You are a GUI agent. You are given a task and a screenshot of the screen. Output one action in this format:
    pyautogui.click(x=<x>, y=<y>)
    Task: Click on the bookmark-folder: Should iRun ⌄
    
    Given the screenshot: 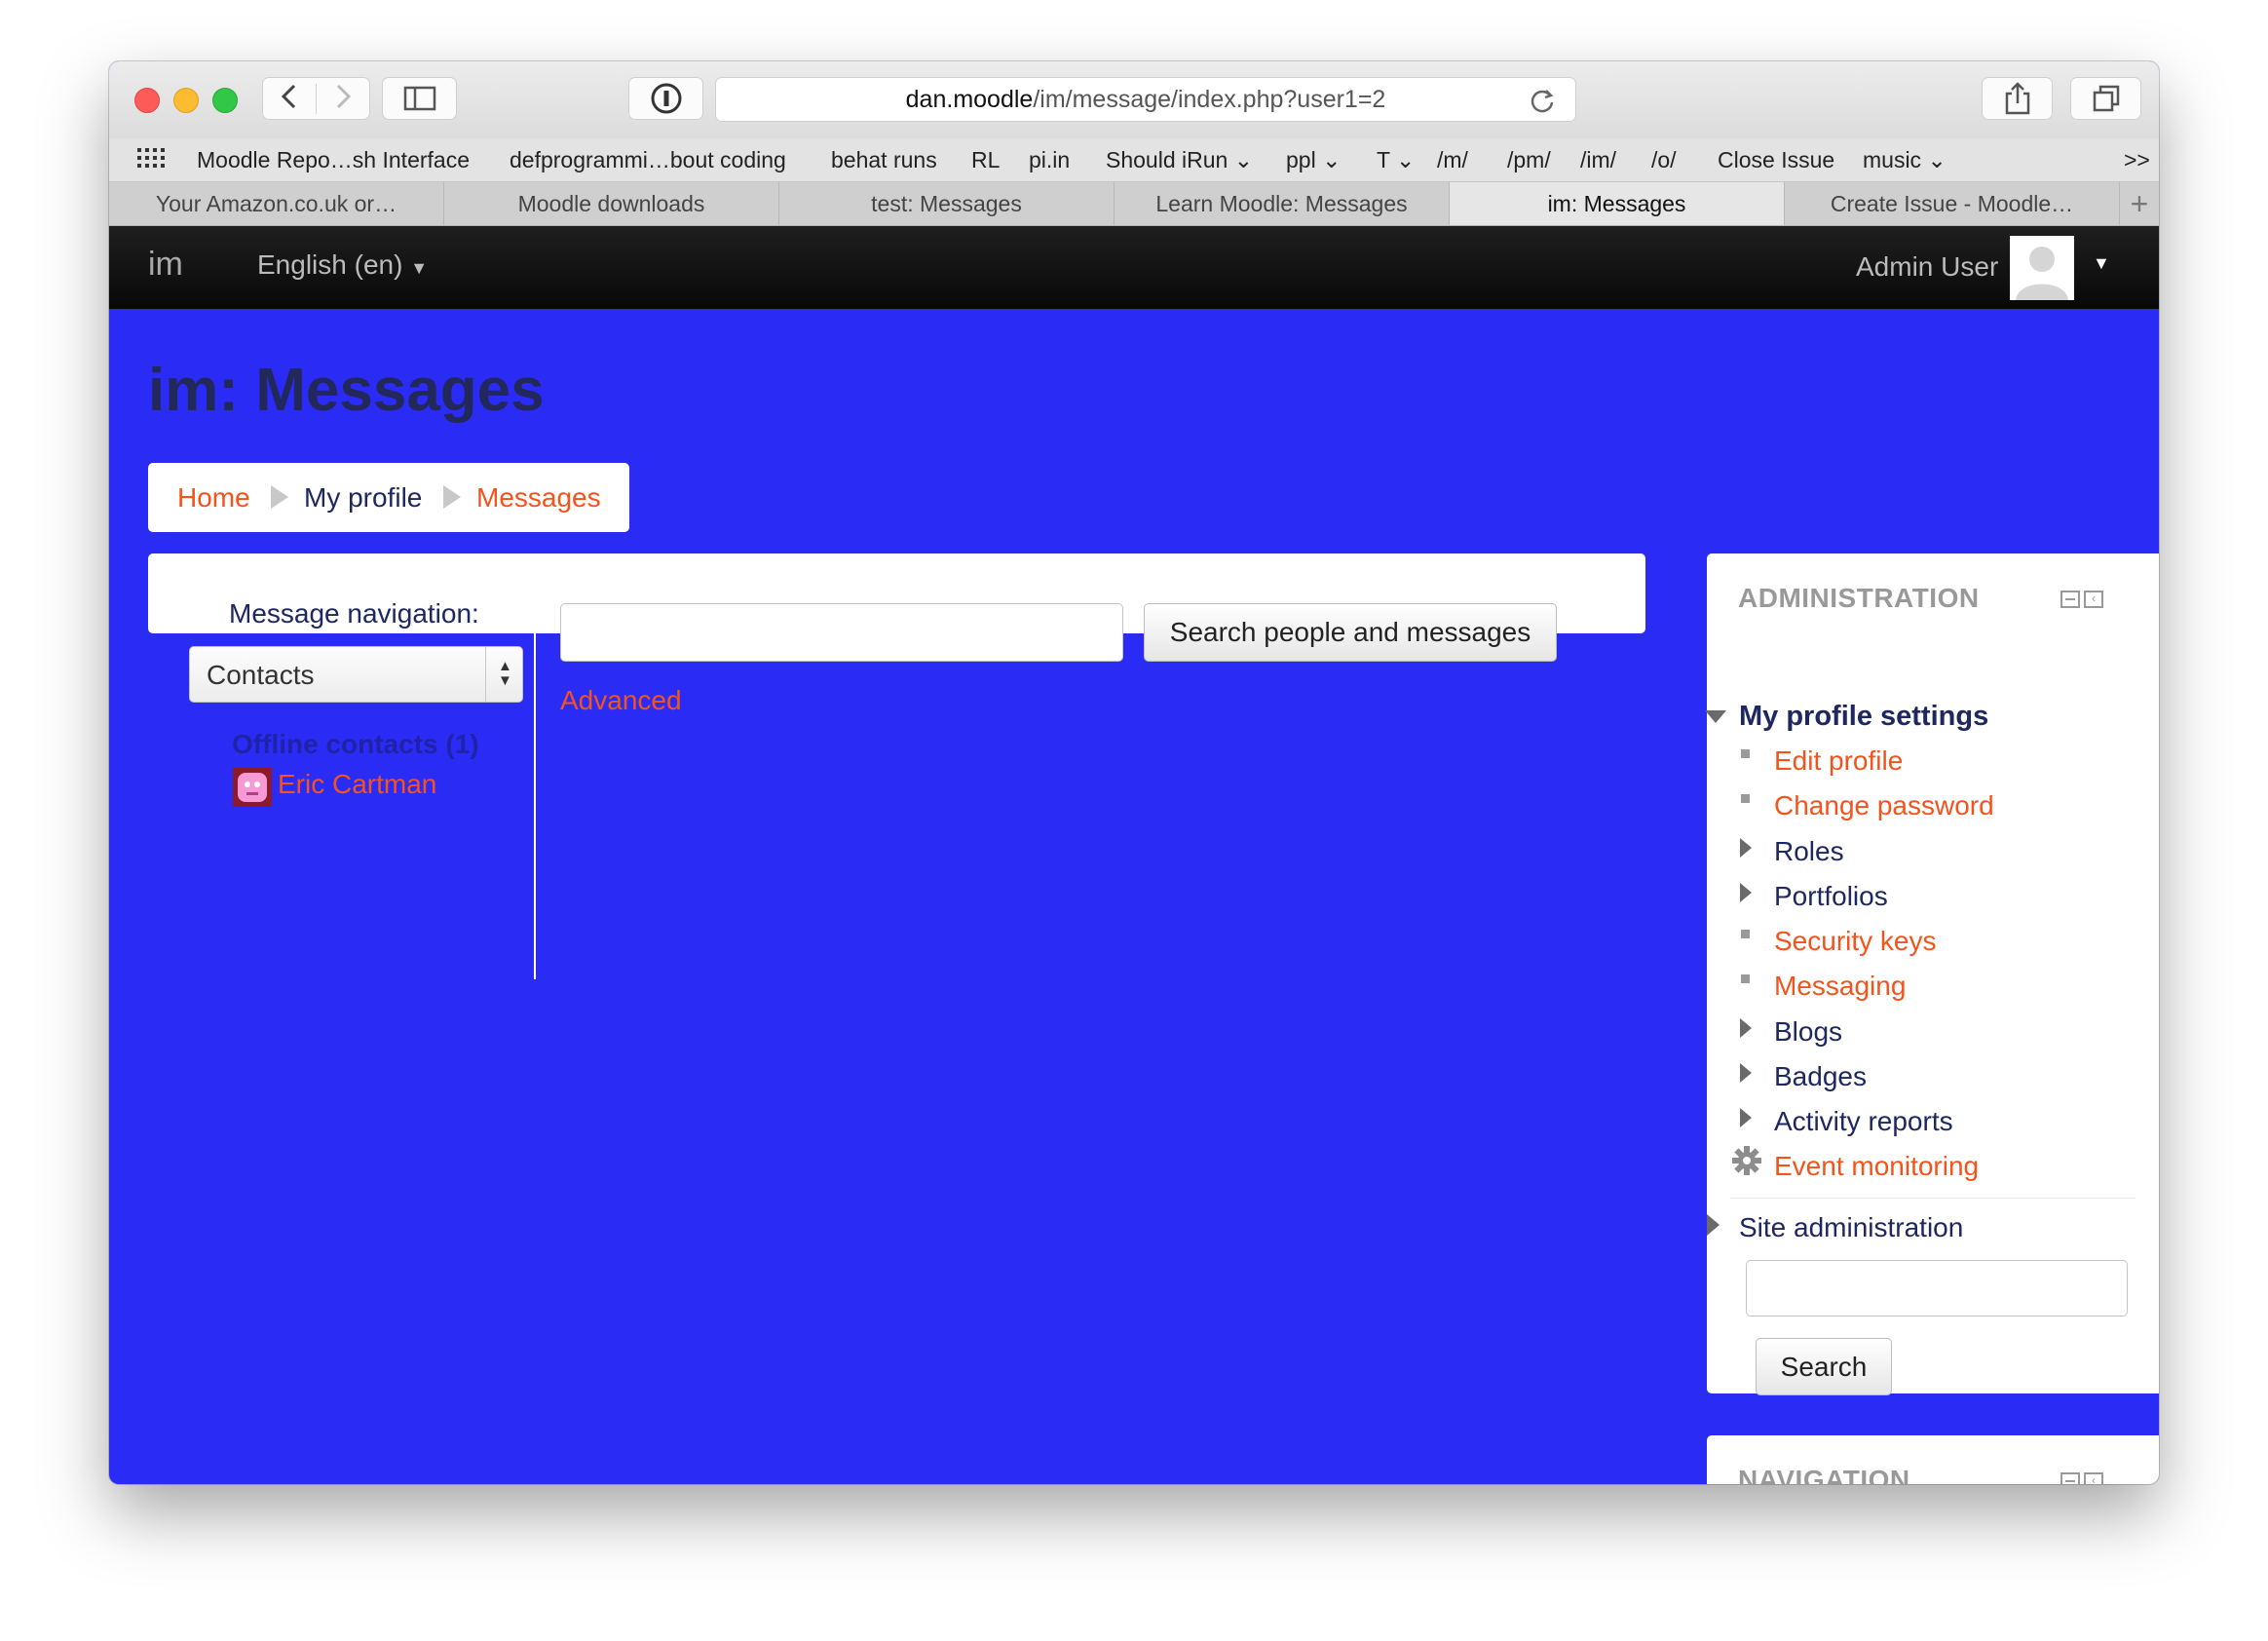 What is the action you would take?
    pyautogui.click(x=1179, y=160)
    